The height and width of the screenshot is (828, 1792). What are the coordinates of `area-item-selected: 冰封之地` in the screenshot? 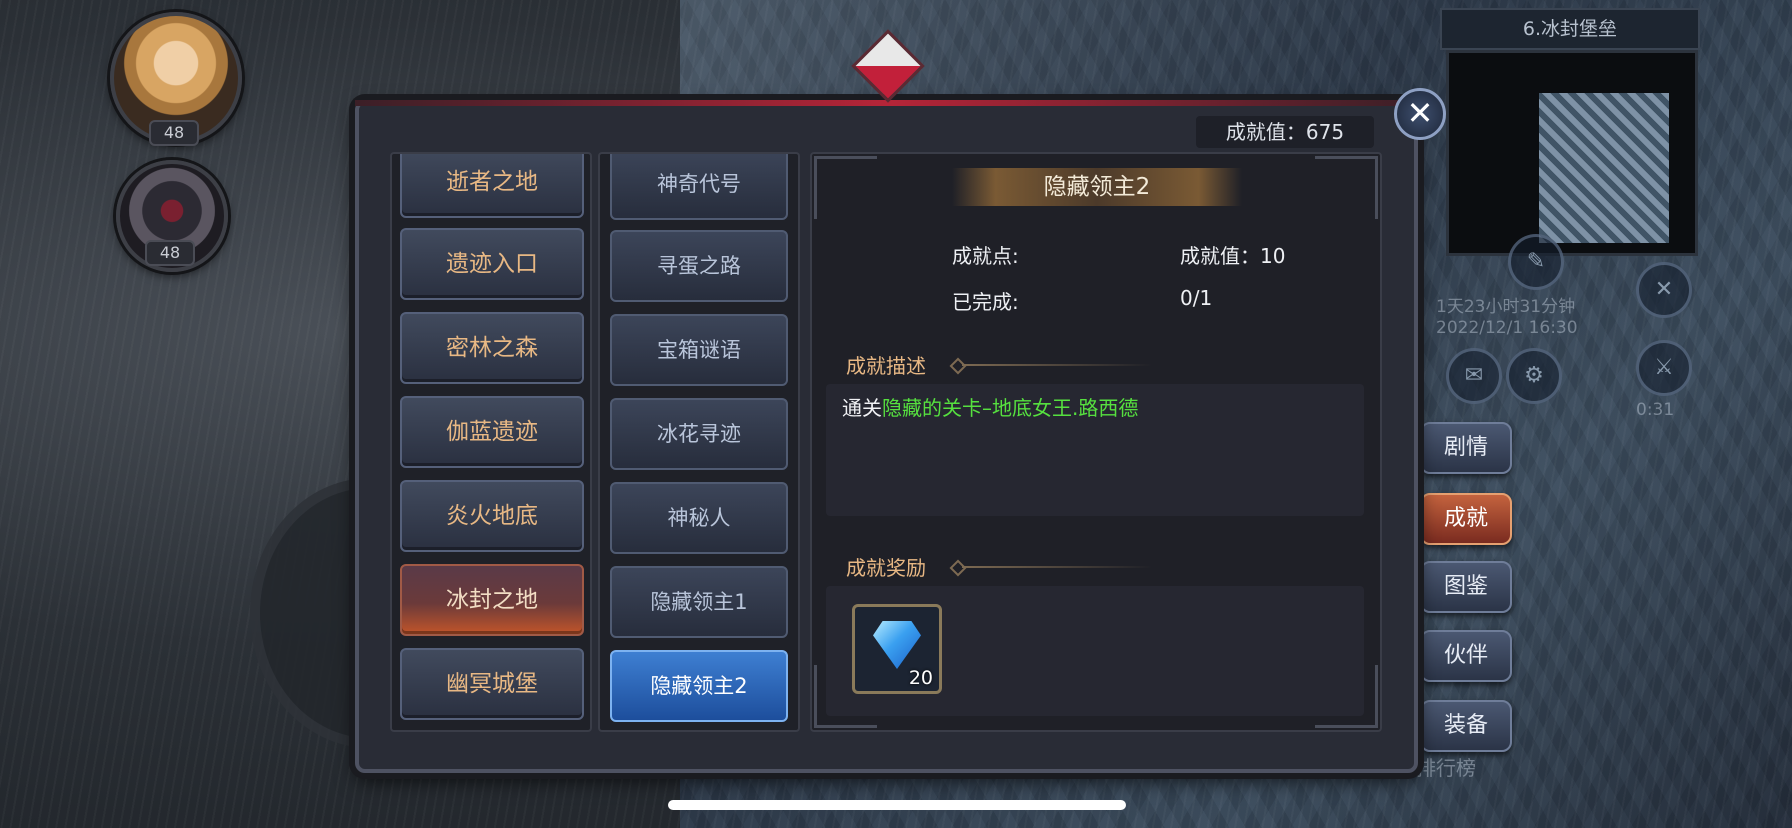 It's located at (492, 600).